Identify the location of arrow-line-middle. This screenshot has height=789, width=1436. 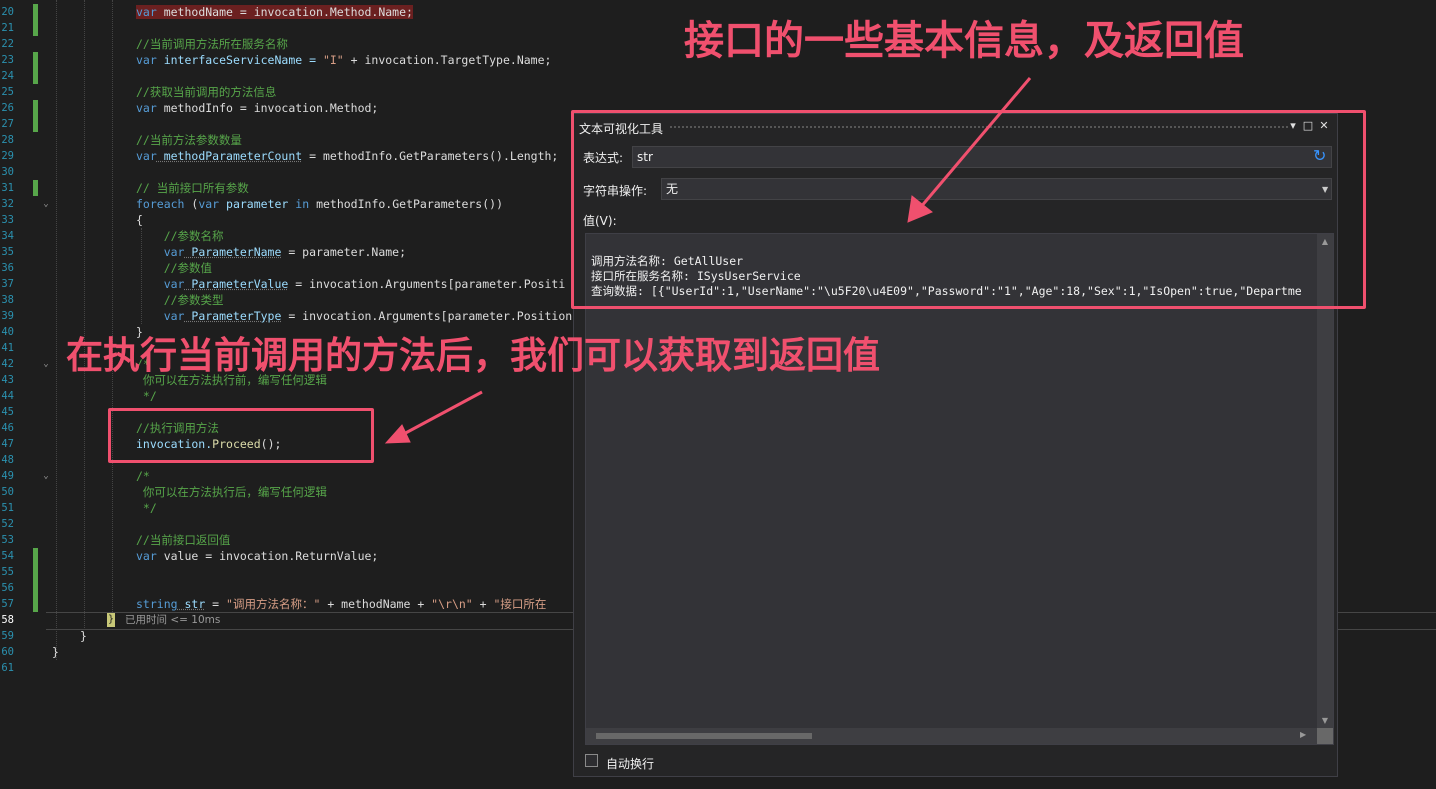
(441, 414).